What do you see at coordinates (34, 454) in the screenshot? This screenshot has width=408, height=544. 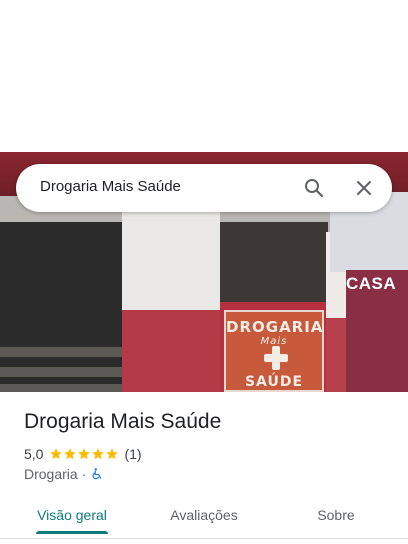 I see `rating-value: 5,0` at bounding box center [34, 454].